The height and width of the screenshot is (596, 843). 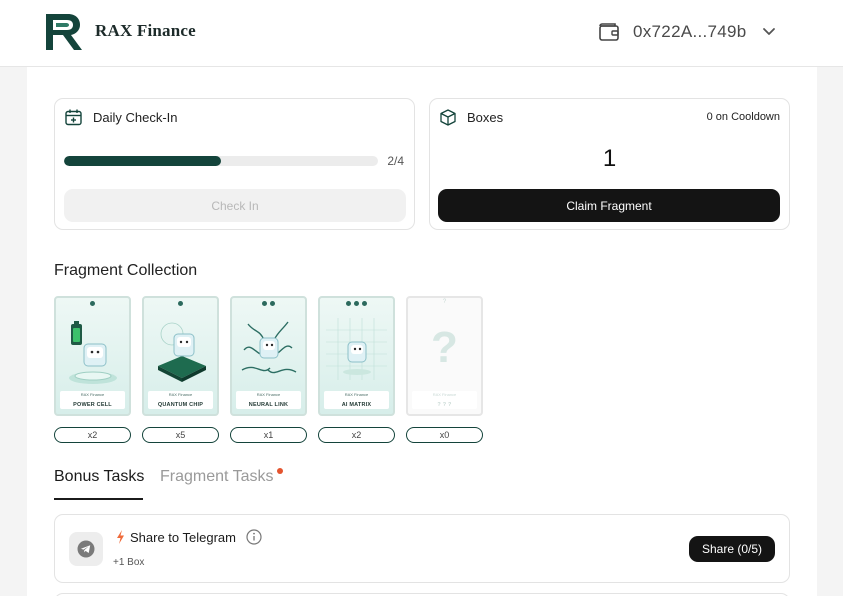 I want to click on wallet-address: 0x722A...749b, so click(x=690, y=31).